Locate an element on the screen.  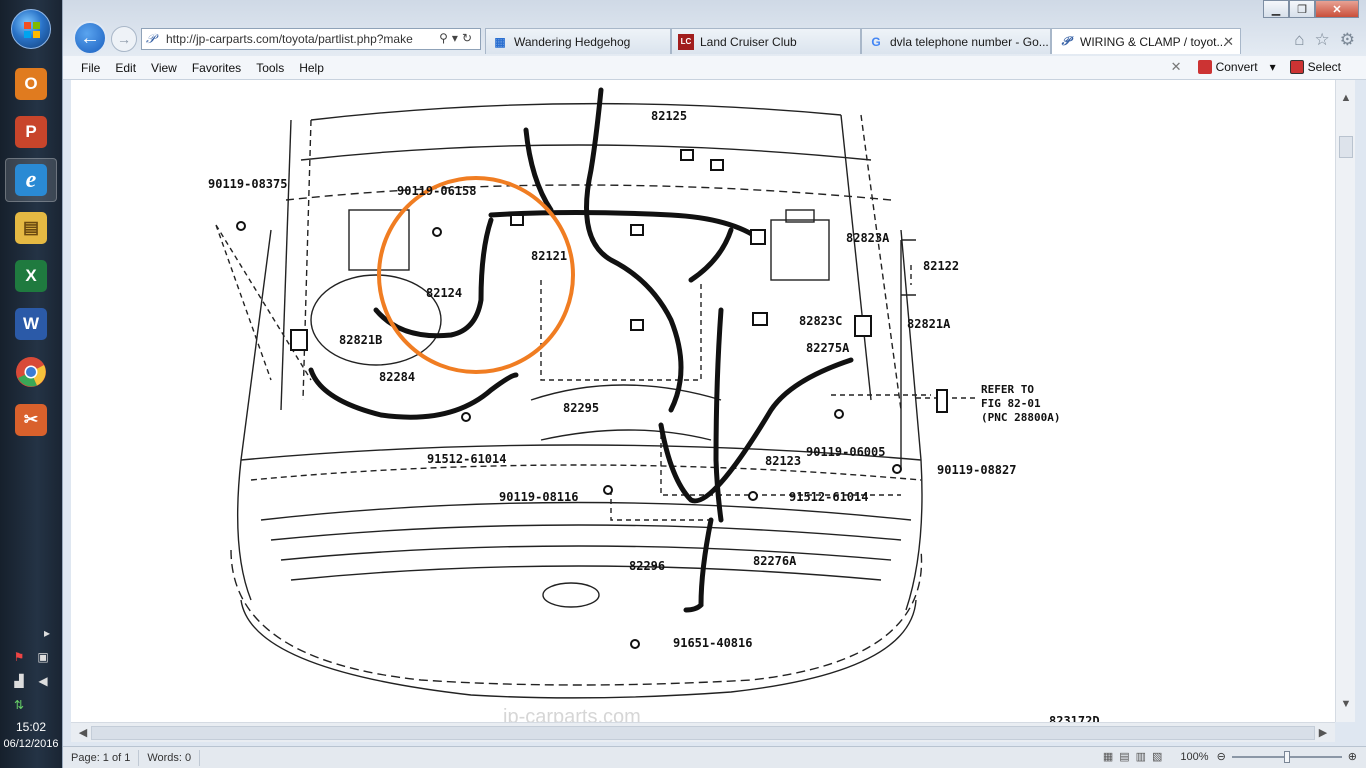
menu-tools: Tools is located at coordinates (270, 68).